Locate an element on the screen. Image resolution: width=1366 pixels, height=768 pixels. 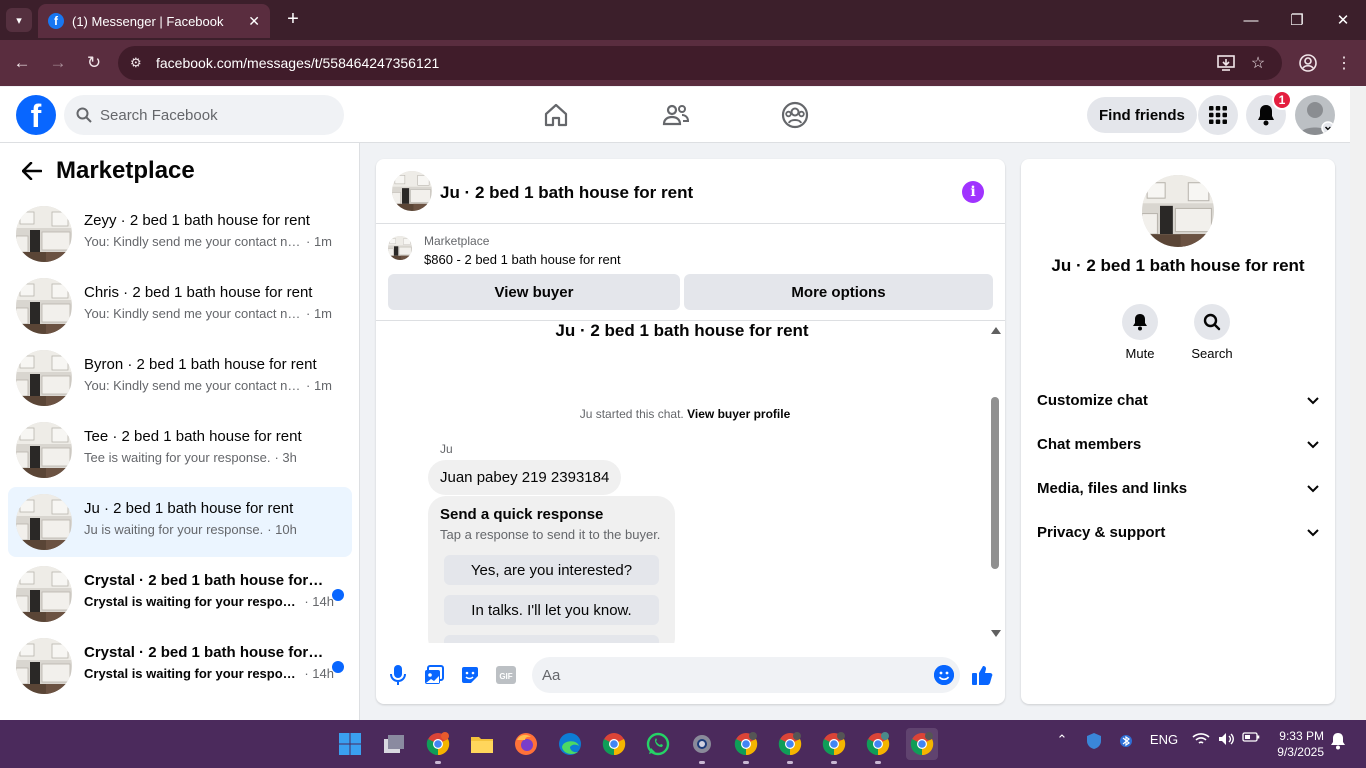
listing-price-title: $860 - 2 bed 1 bath house for rent is located at coordinates (522, 259).